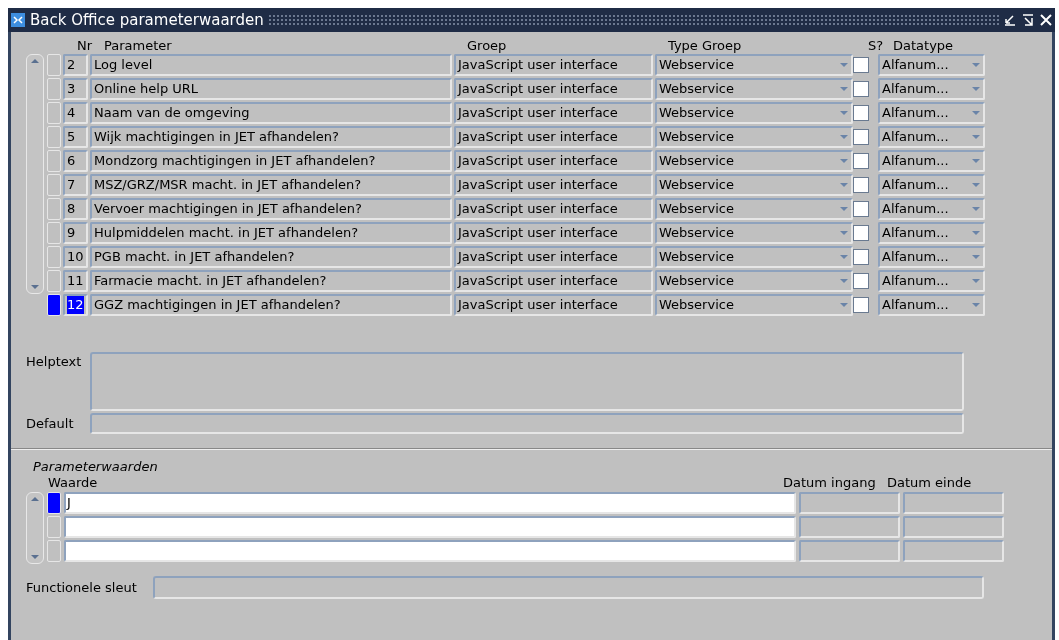  Describe the element at coordinates (271, 161) in the screenshot. I see `parameter-cell: Mondzorg machtigingen in JET afhandelen?` at that location.